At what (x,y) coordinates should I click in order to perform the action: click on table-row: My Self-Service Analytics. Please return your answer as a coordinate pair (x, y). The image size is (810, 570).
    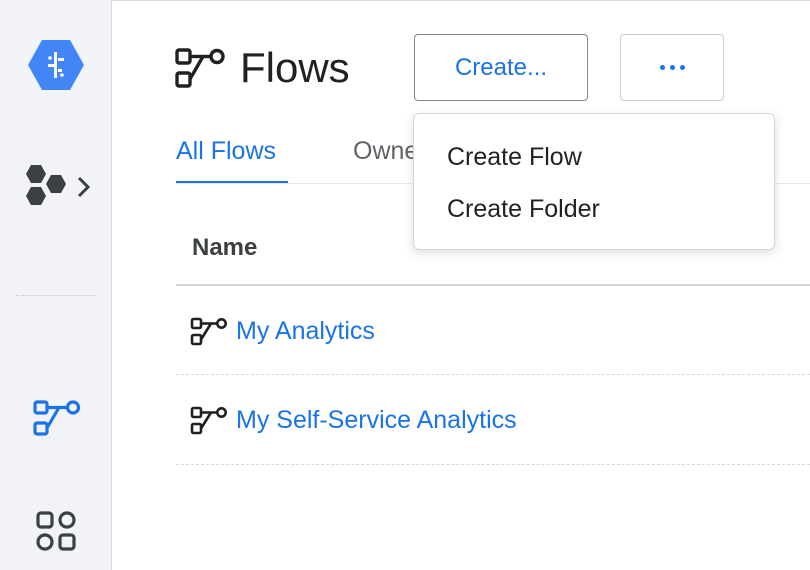
    Looking at the image, I should click on (353, 420).